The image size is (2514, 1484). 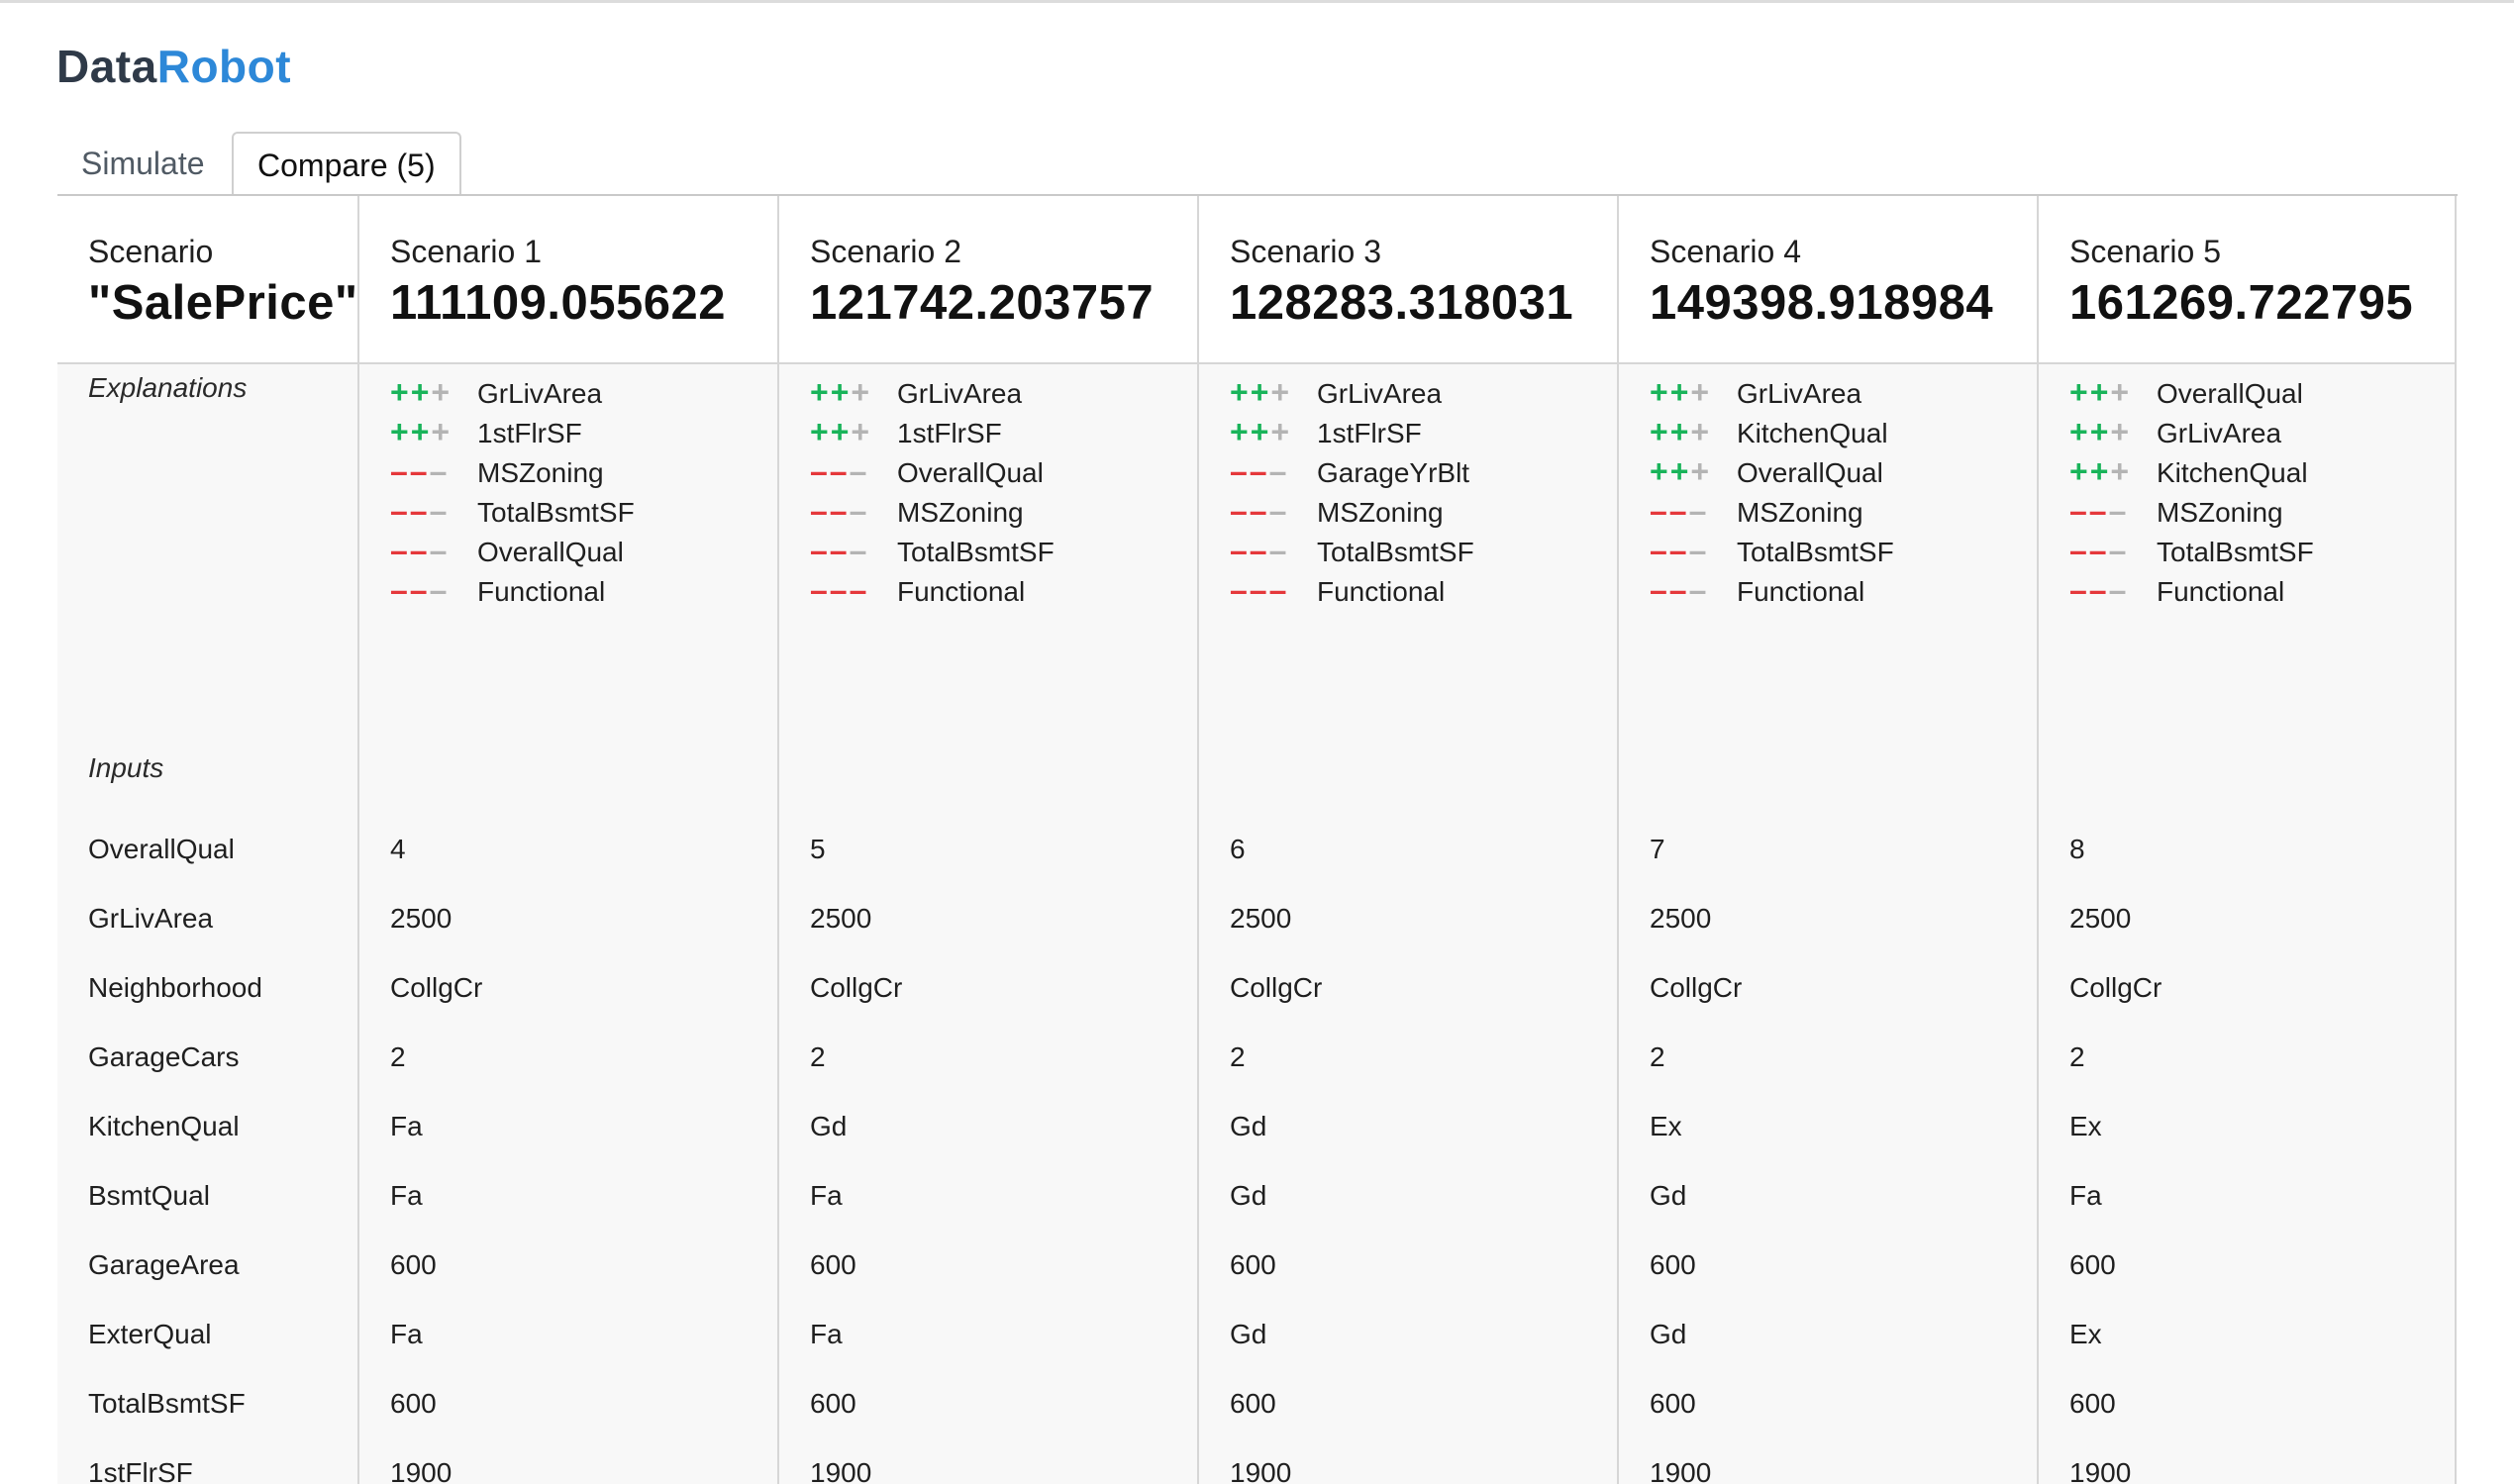 I want to click on input-name-neighborhood: Neighborhood, so click(x=175, y=987).